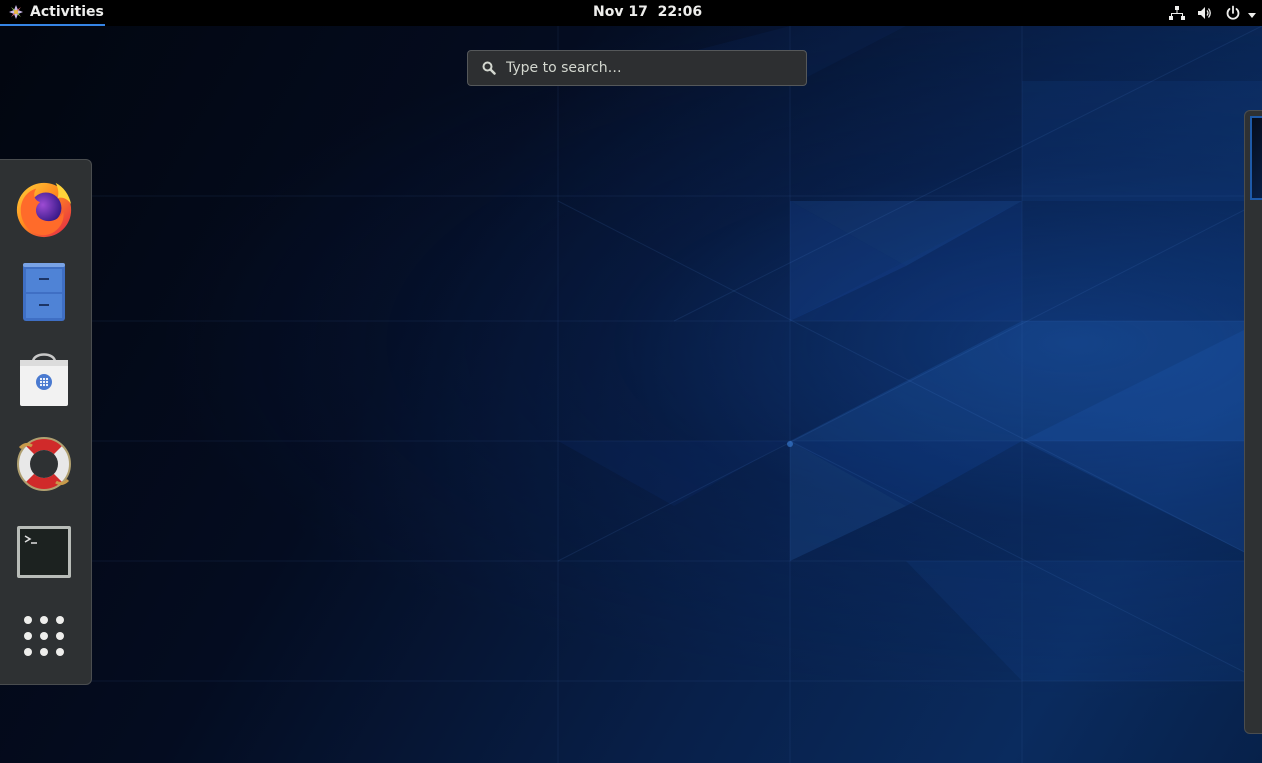 This screenshot has height=763, width=1262. I want to click on software-bag-icon, so click(44, 379).